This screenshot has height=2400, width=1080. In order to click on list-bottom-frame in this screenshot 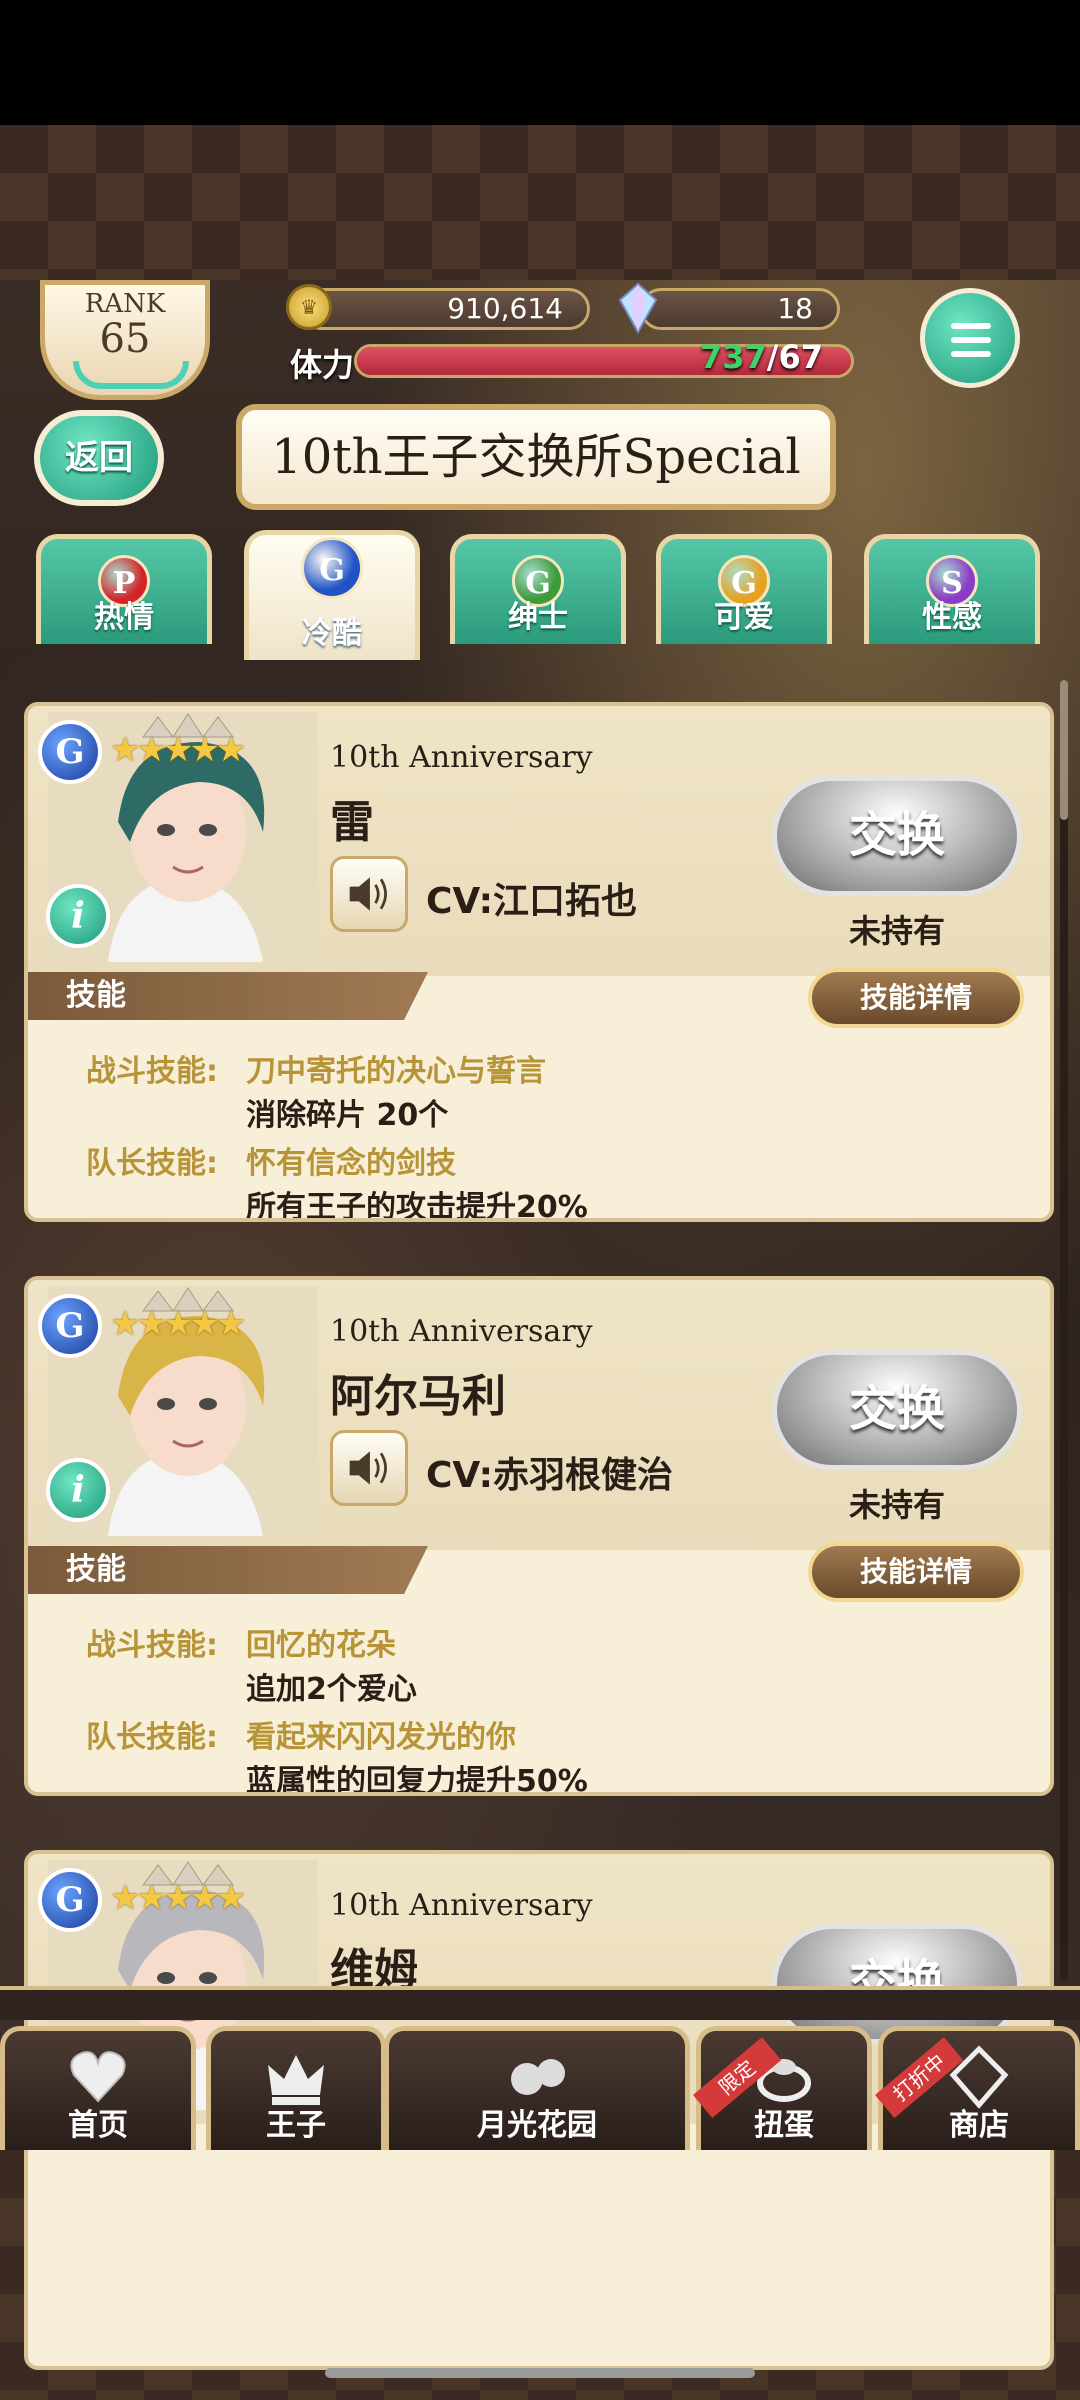, I will do `click(540, 2003)`.